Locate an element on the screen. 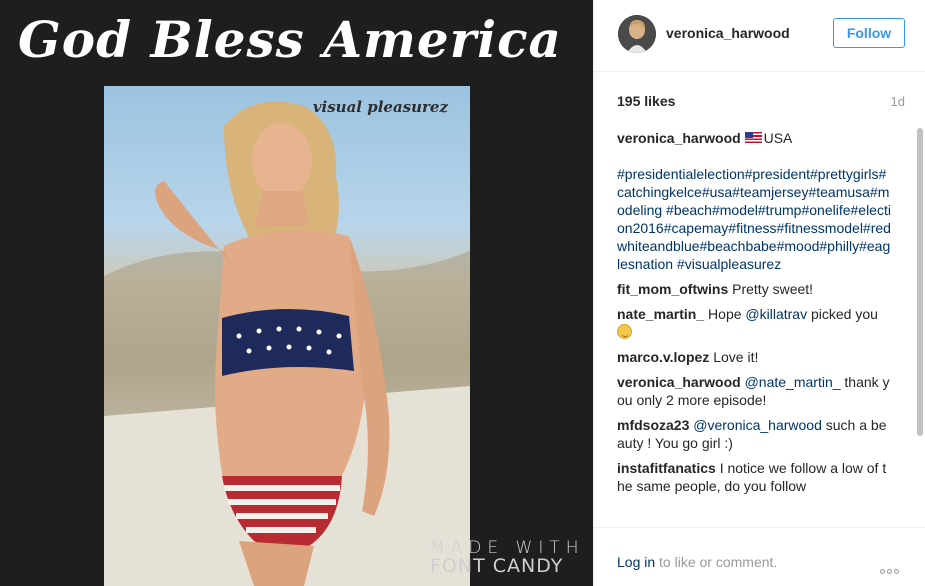  list-item: nate_martin_ Hope @killatrav picked you is located at coordinates (755, 323).